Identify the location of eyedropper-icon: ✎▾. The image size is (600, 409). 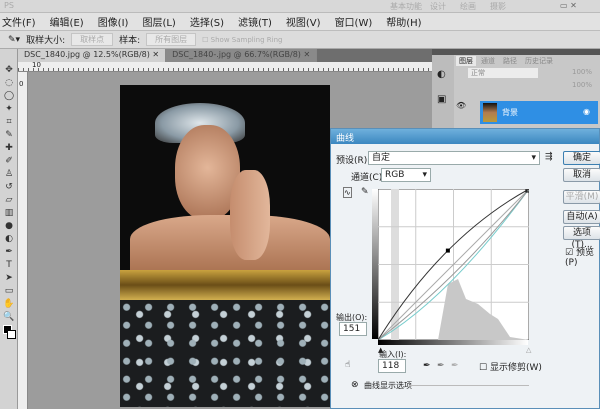
(14, 40).